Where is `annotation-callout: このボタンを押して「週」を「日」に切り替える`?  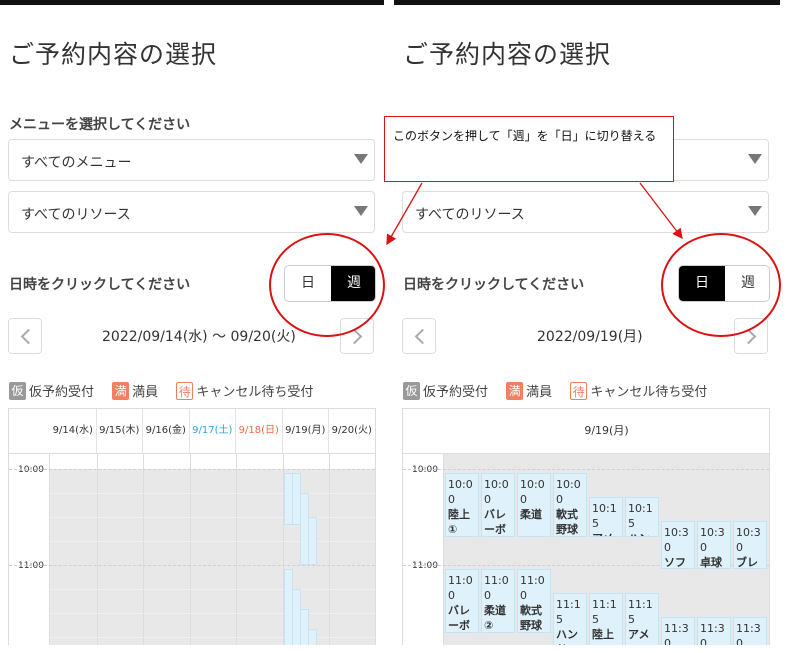 annotation-callout: このボタンを押して「週」を「日」に切り替える is located at coordinates (529, 149).